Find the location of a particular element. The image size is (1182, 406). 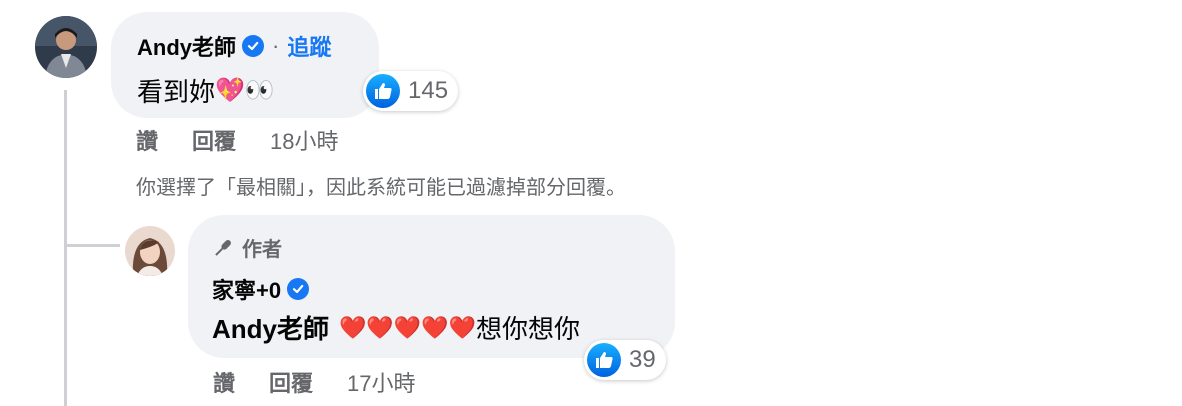

author-badge-label: 作者 is located at coordinates (262, 250).